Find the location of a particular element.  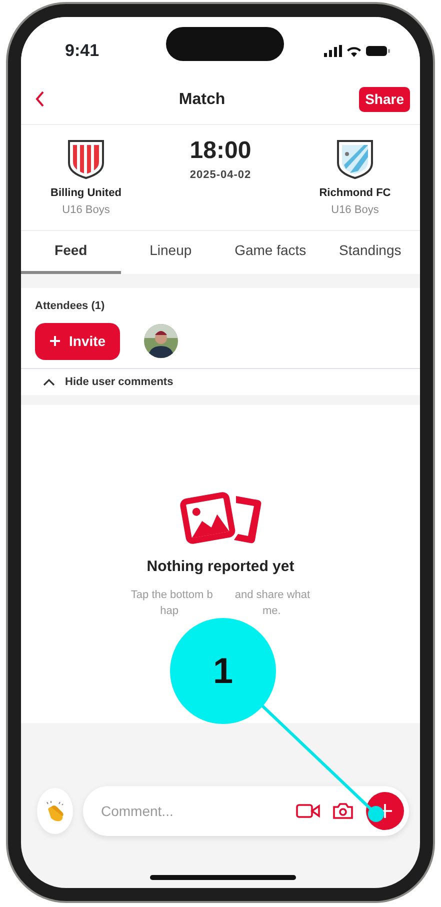

team-name: Richmond FC is located at coordinates (355, 193).